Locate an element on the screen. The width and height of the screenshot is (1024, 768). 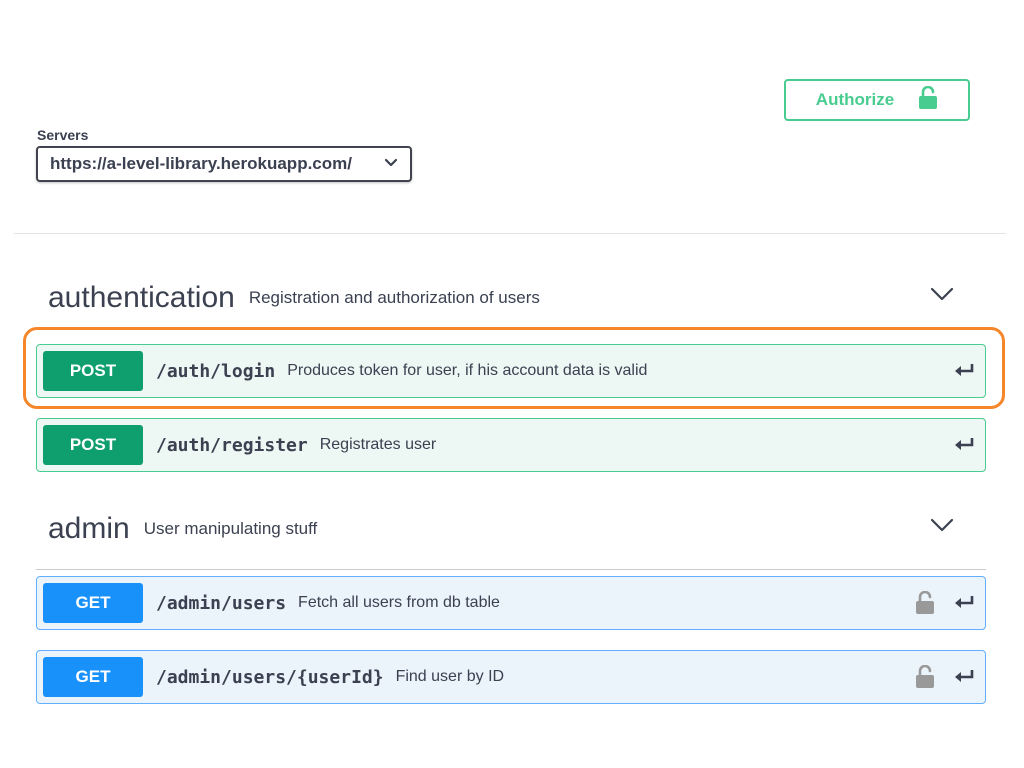
authorize-label: Authorize is located at coordinates (855, 99).